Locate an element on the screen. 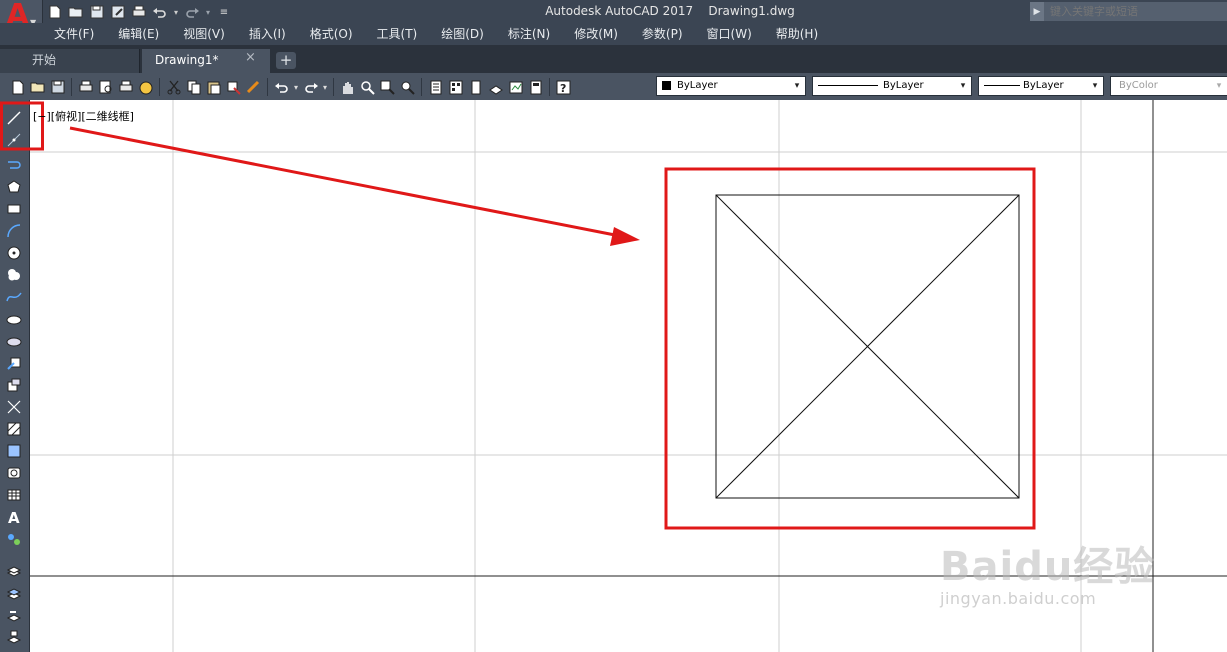 Image resolution: width=1227 pixels, height=652 pixels. tool-palettes-icon is located at coordinates (475, 87).